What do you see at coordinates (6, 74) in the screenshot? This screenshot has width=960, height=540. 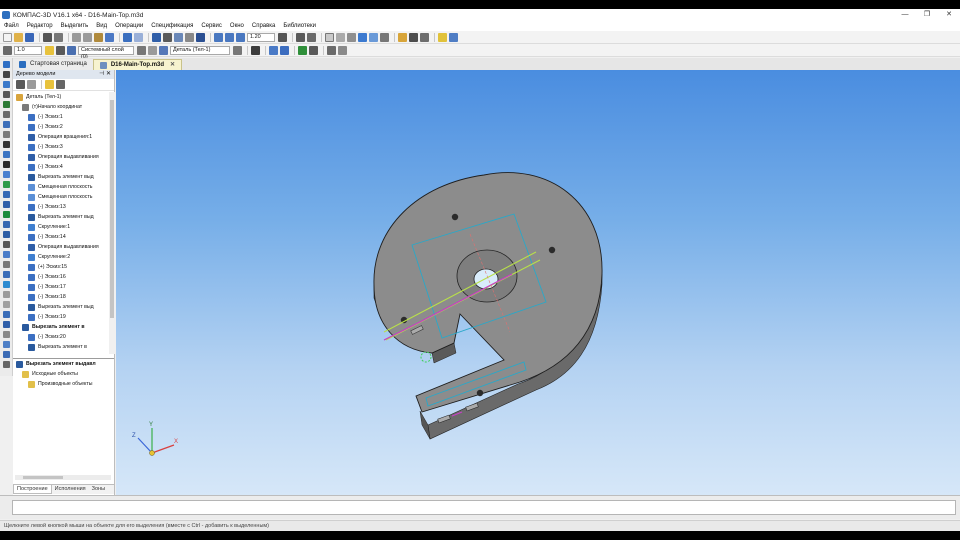 I see `line-icon` at bounding box center [6, 74].